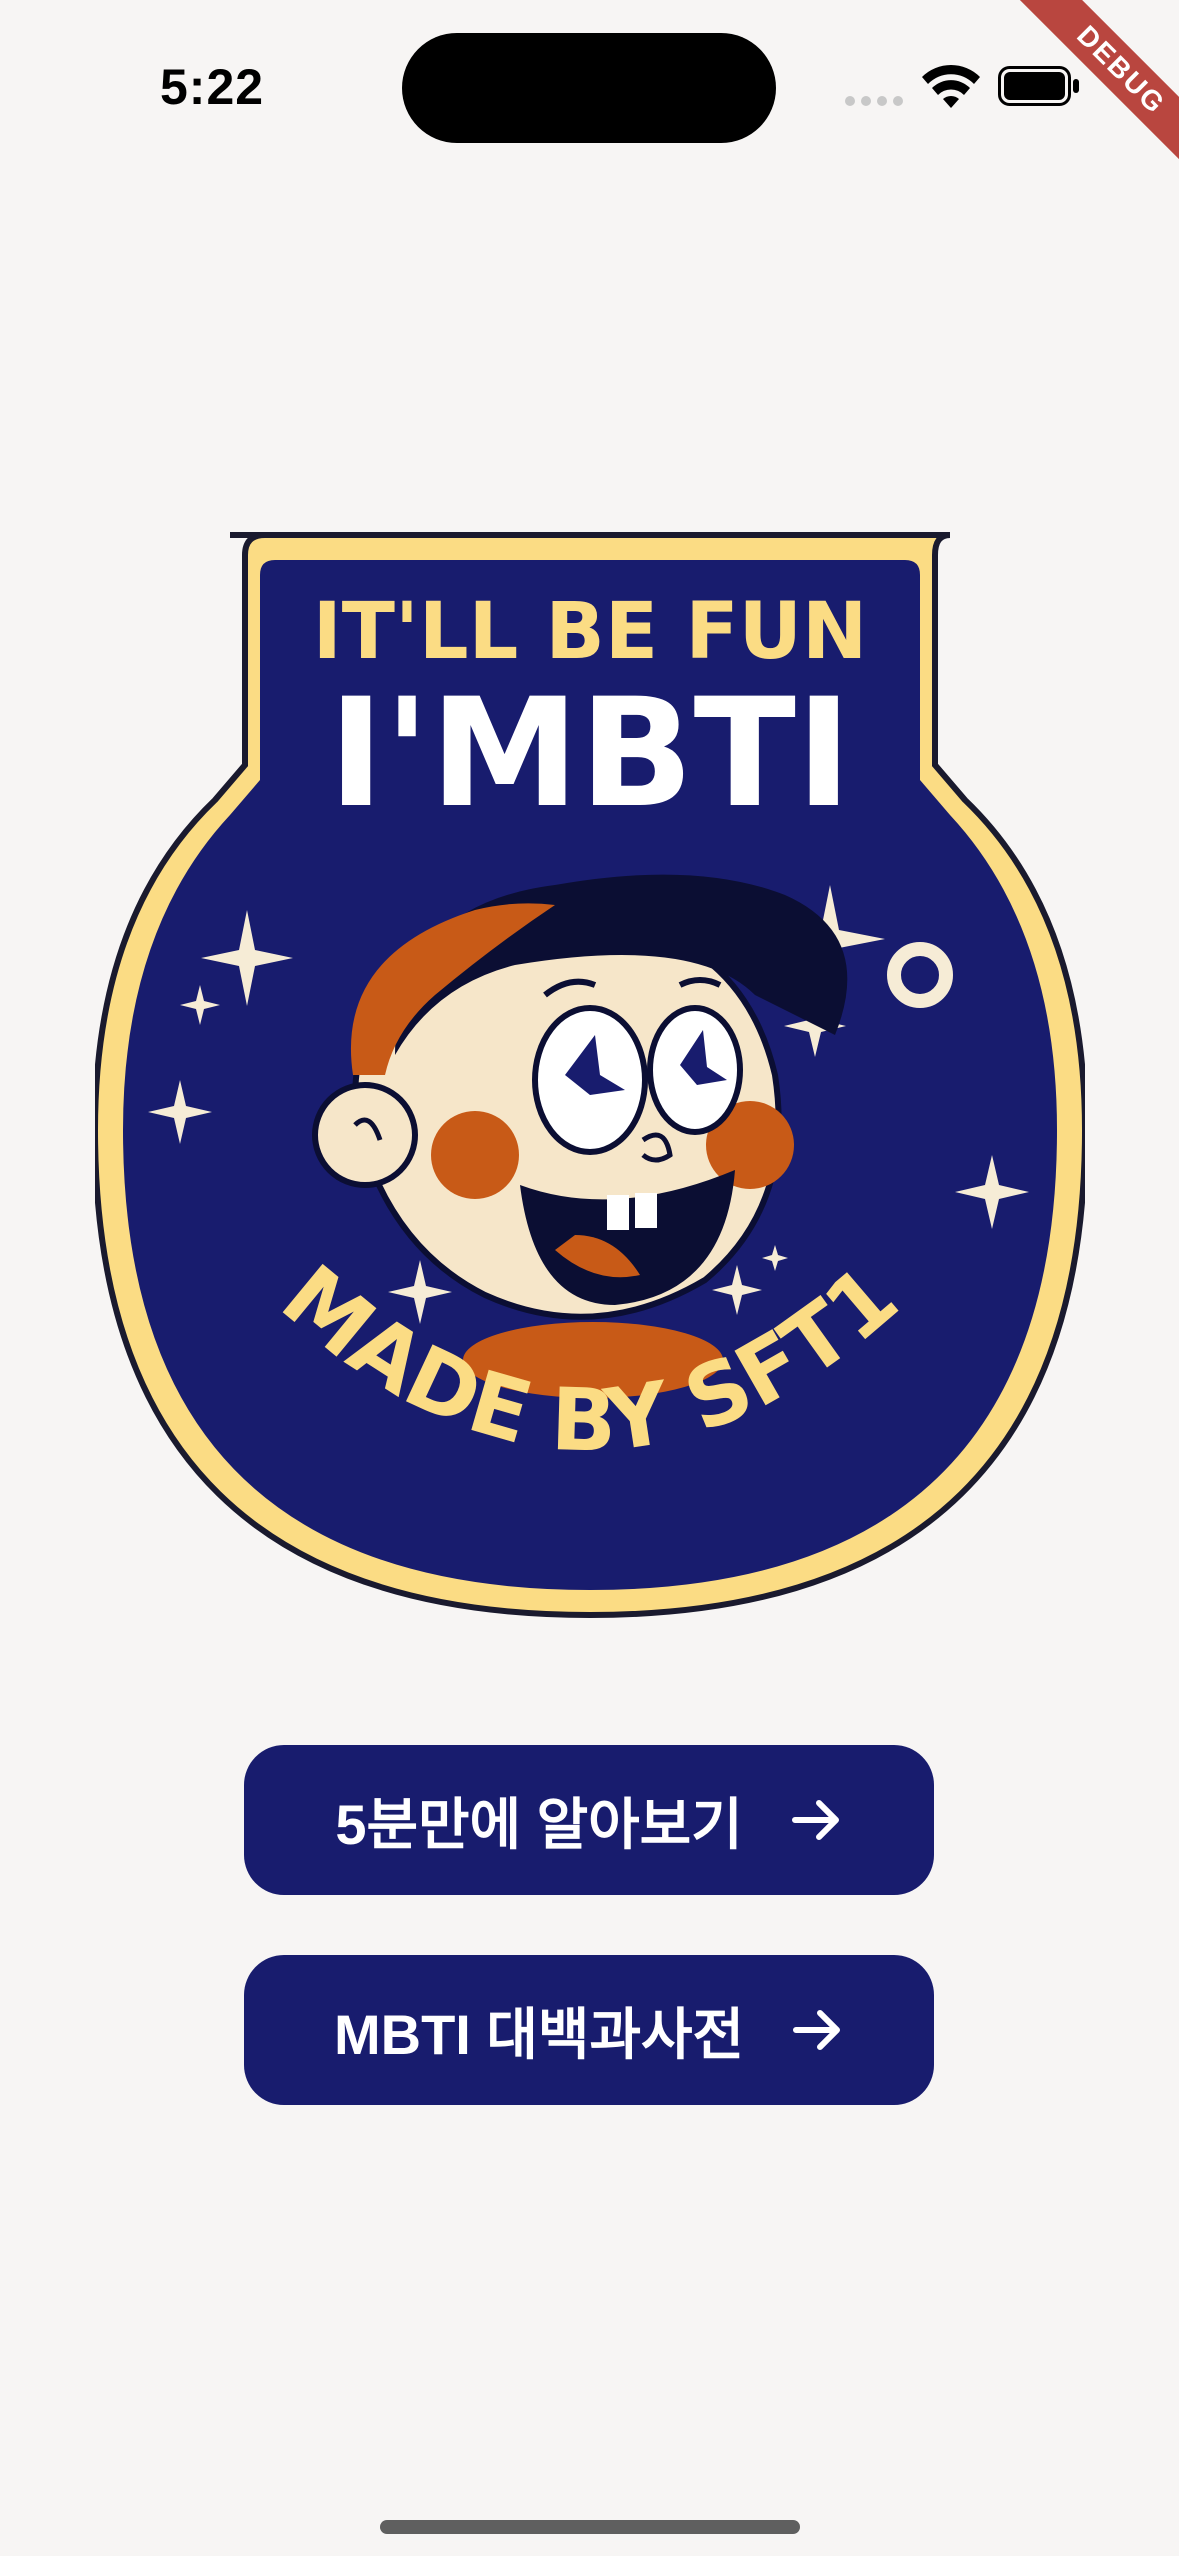 This screenshot has width=1179, height=2556. I want to click on debug-label: DEBUG, so click(1096, 89).